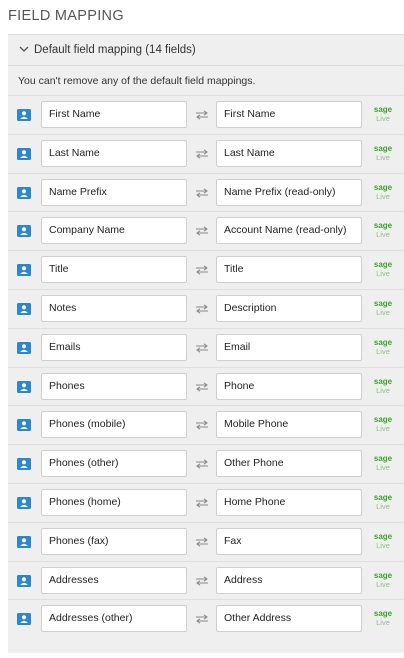  What do you see at coordinates (114, 231) in the screenshot?
I see `source-field: Company Name` at bounding box center [114, 231].